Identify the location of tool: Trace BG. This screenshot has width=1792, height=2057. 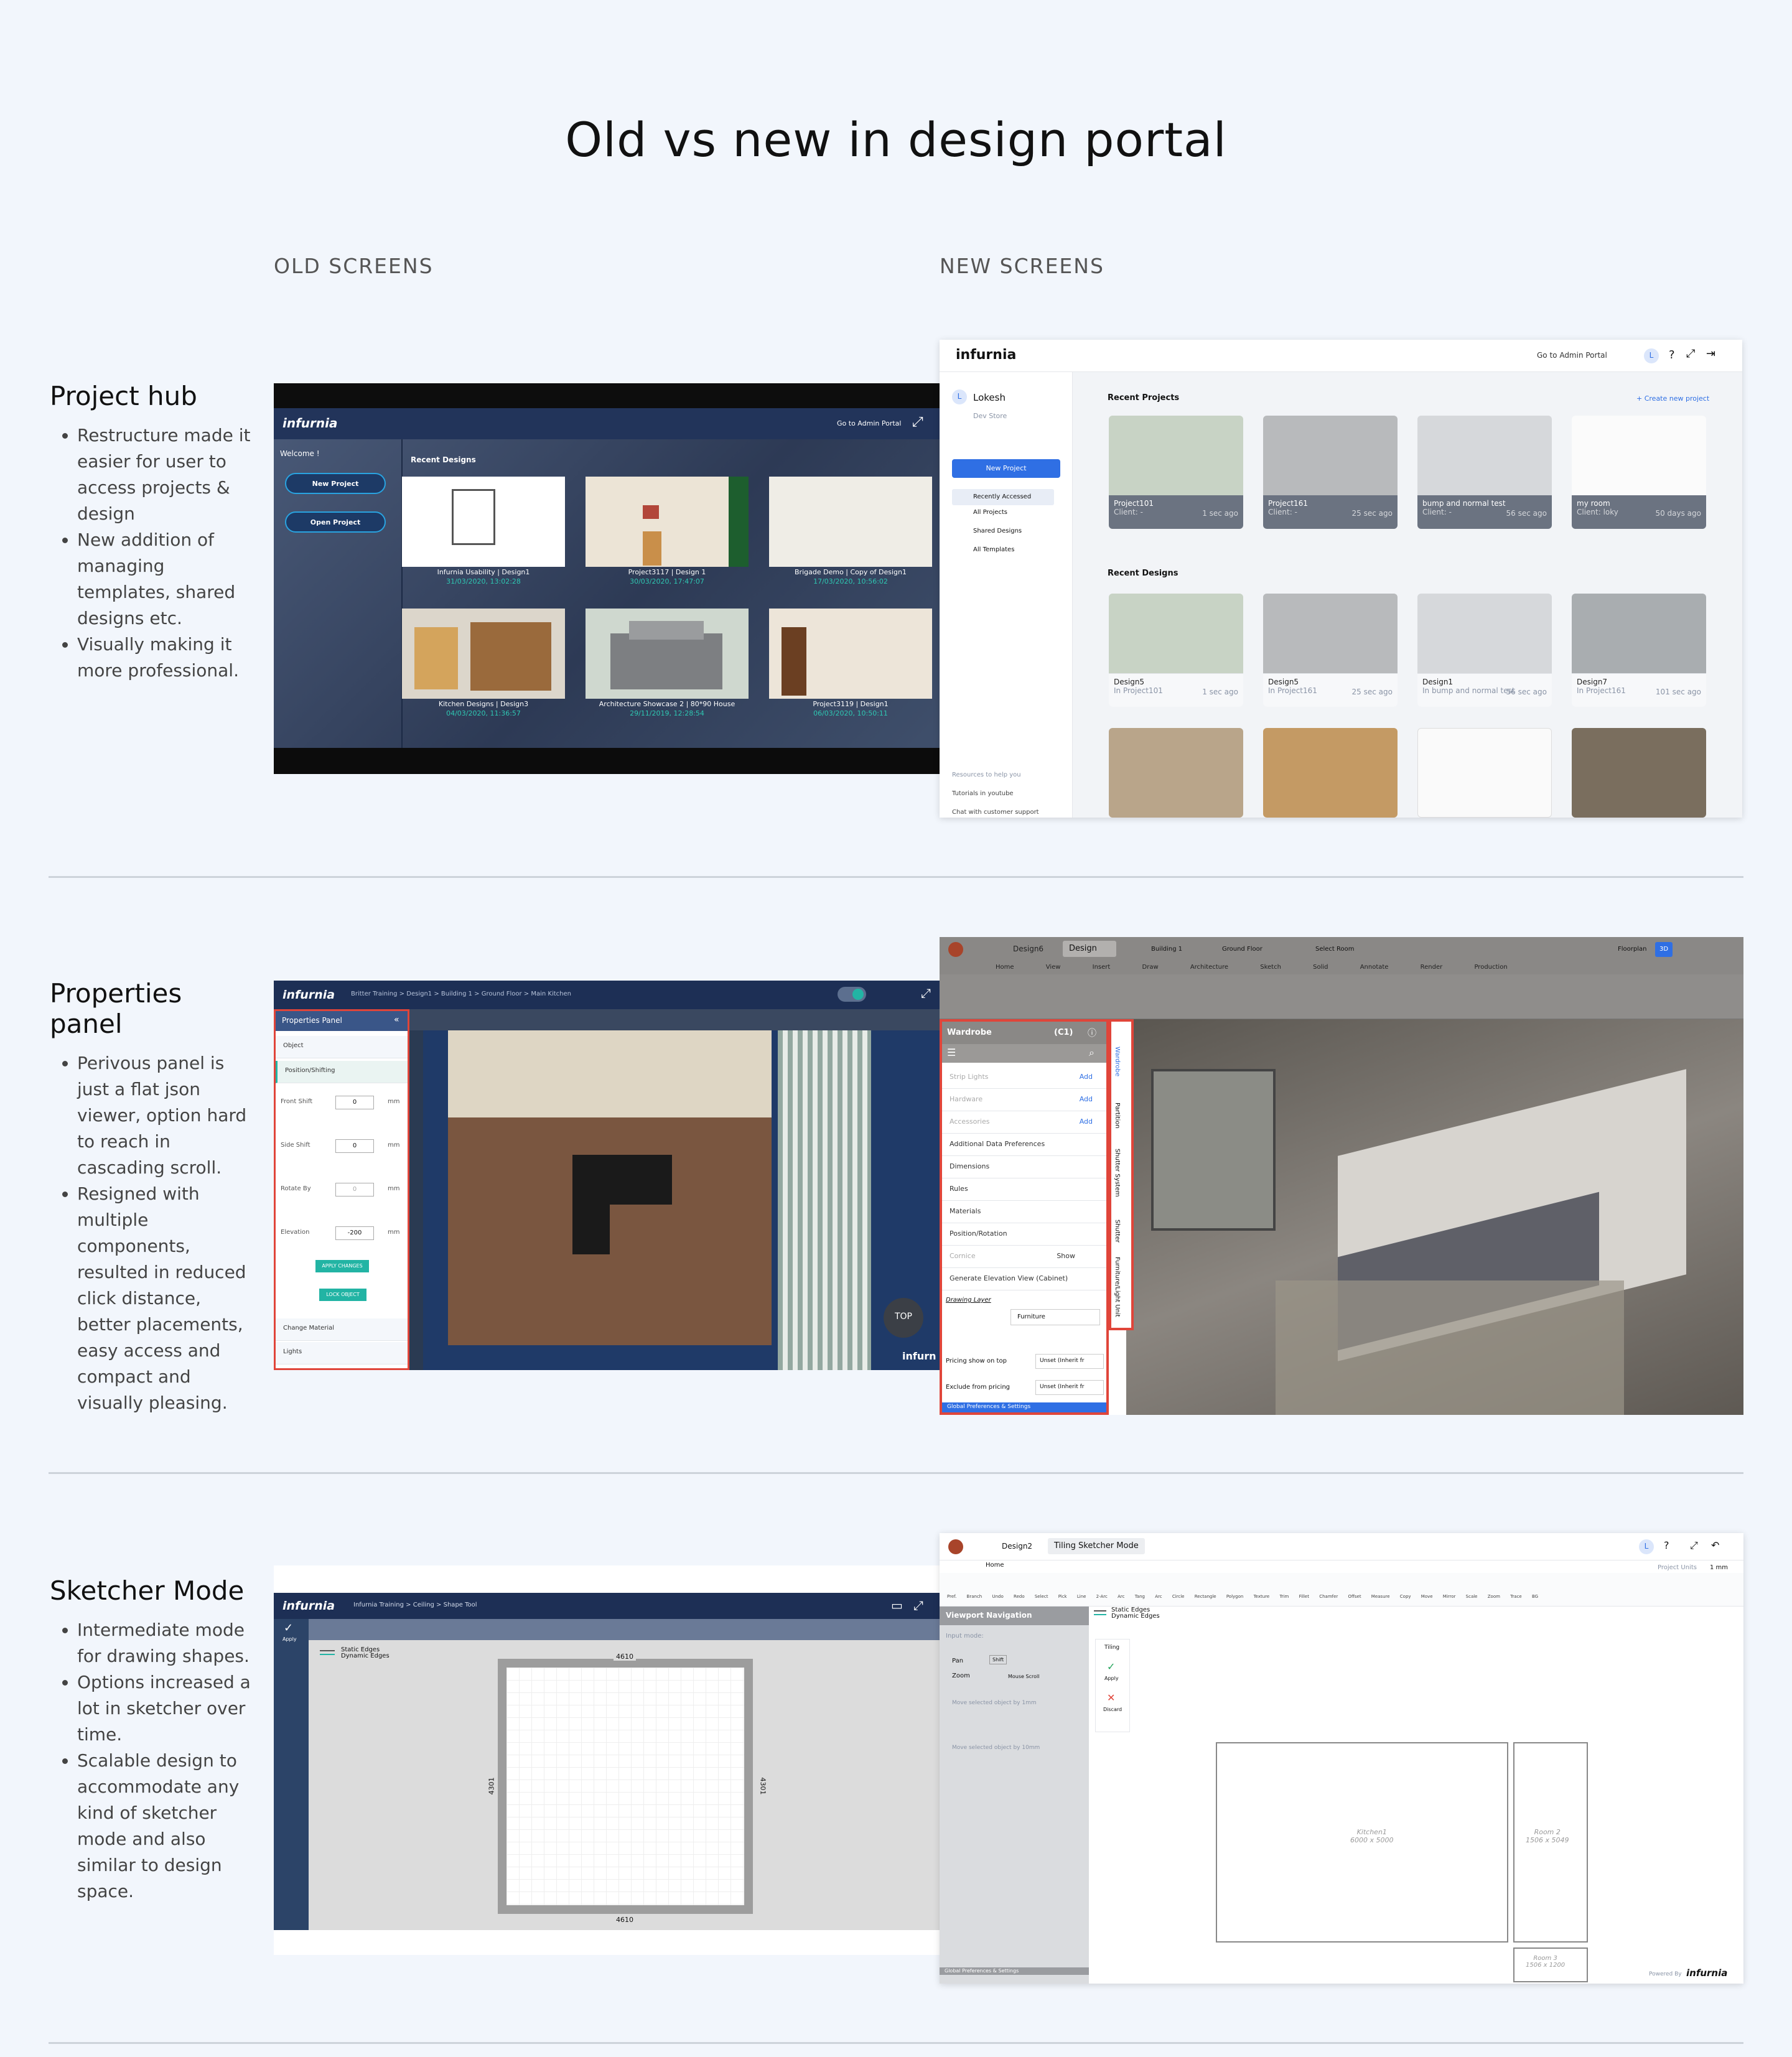
(1524, 1596).